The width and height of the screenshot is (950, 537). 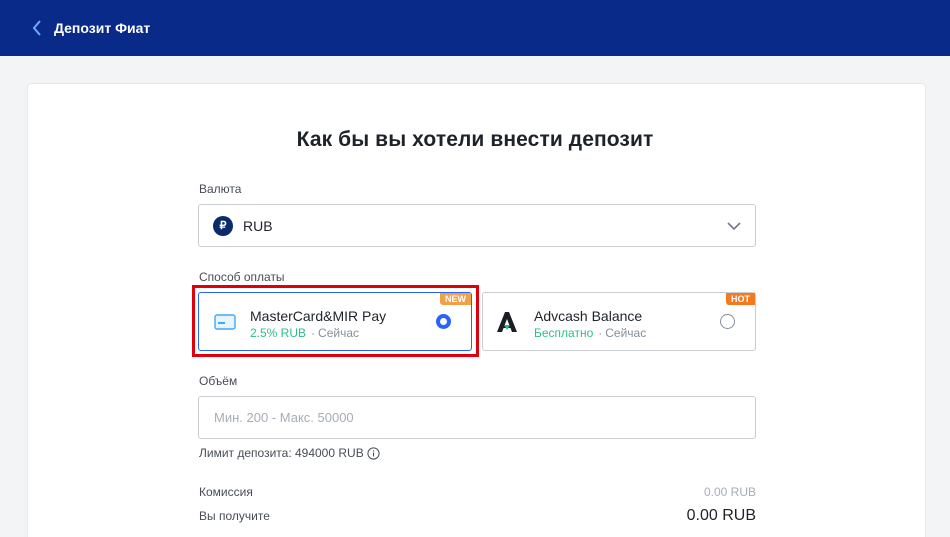 What do you see at coordinates (226, 492) in the screenshot?
I see `commission-label: Комиссия` at bounding box center [226, 492].